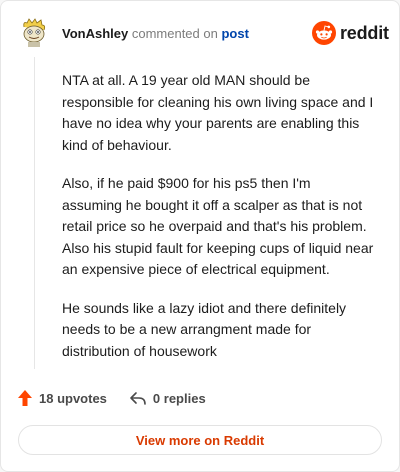 This screenshot has height=472, width=400. Describe the element at coordinates (234, 33) in the screenshot. I see `post-link: post` at that location.